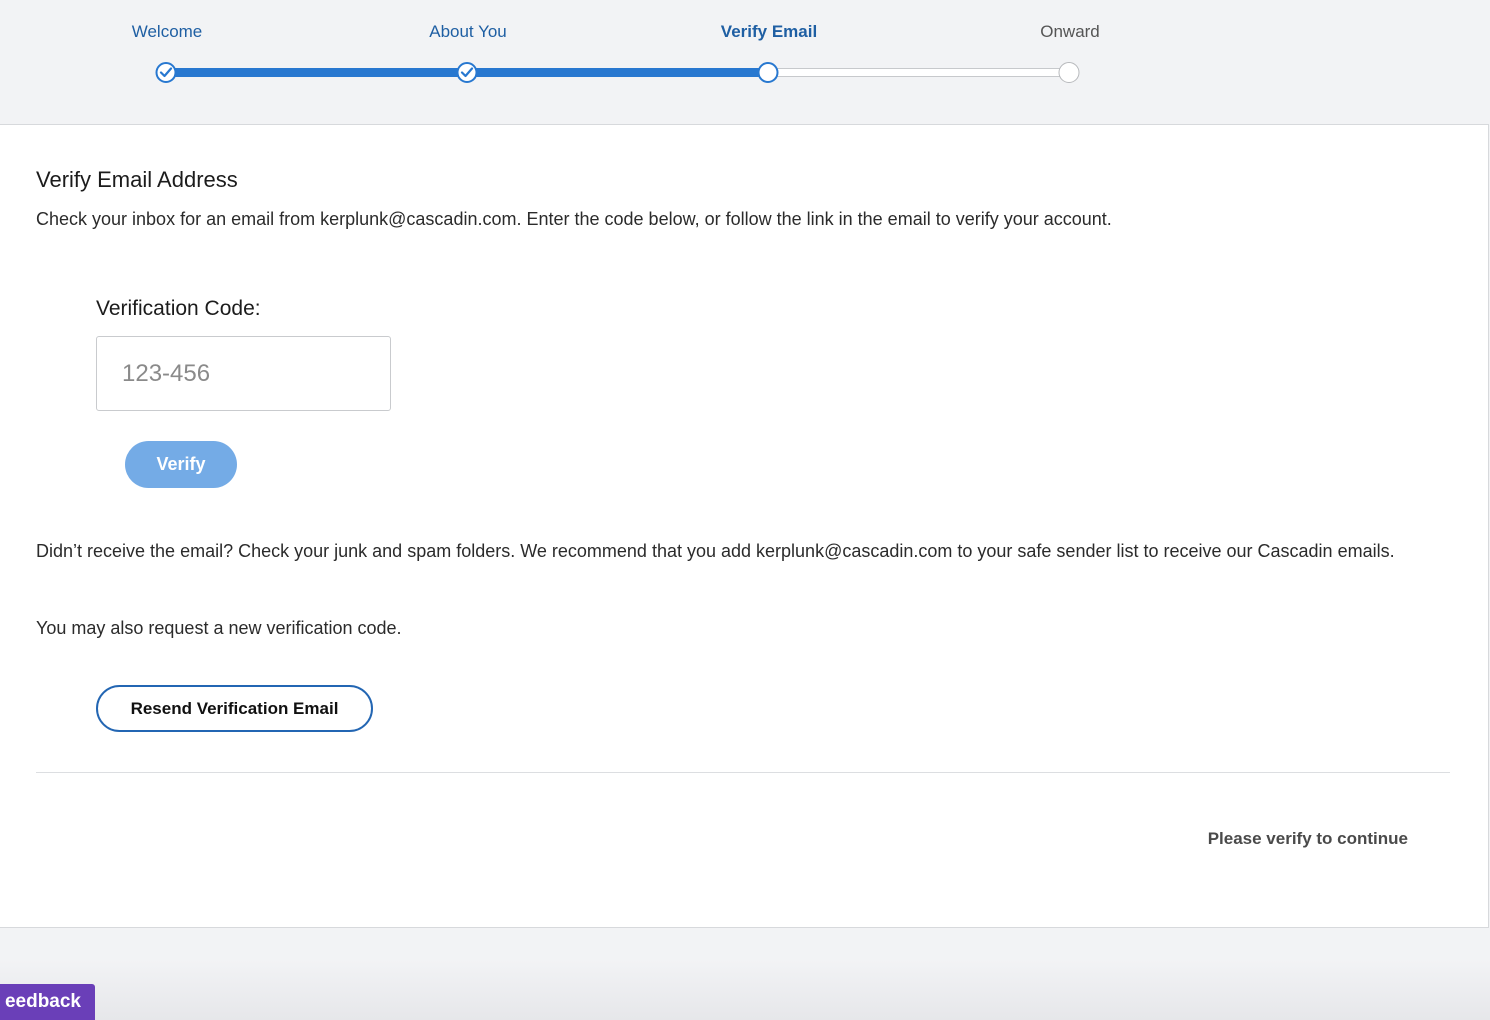  I want to click on feedback-tab: eedback, so click(47, 1002).